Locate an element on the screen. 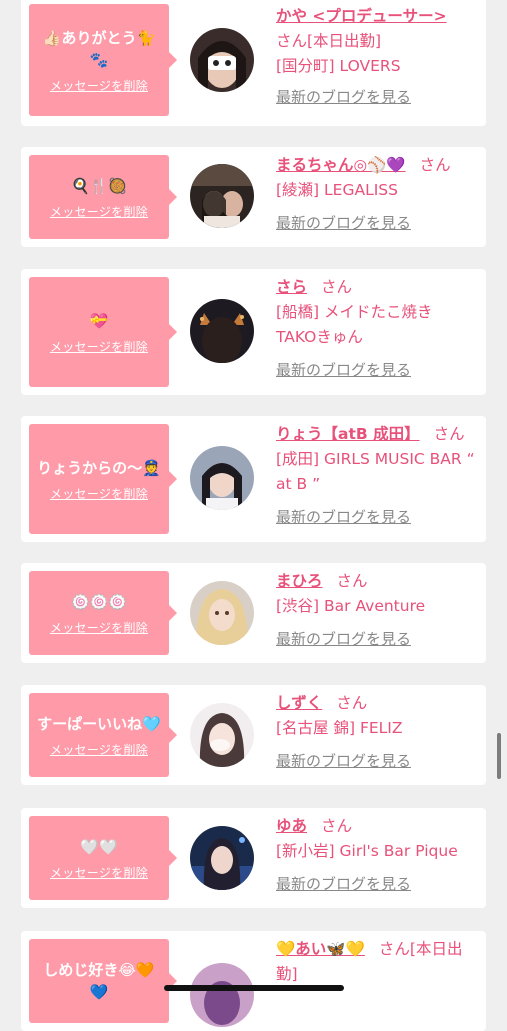 The image size is (507, 1031). cast-name-link: 💛あい🦋💛 is located at coordinates (320, 949).